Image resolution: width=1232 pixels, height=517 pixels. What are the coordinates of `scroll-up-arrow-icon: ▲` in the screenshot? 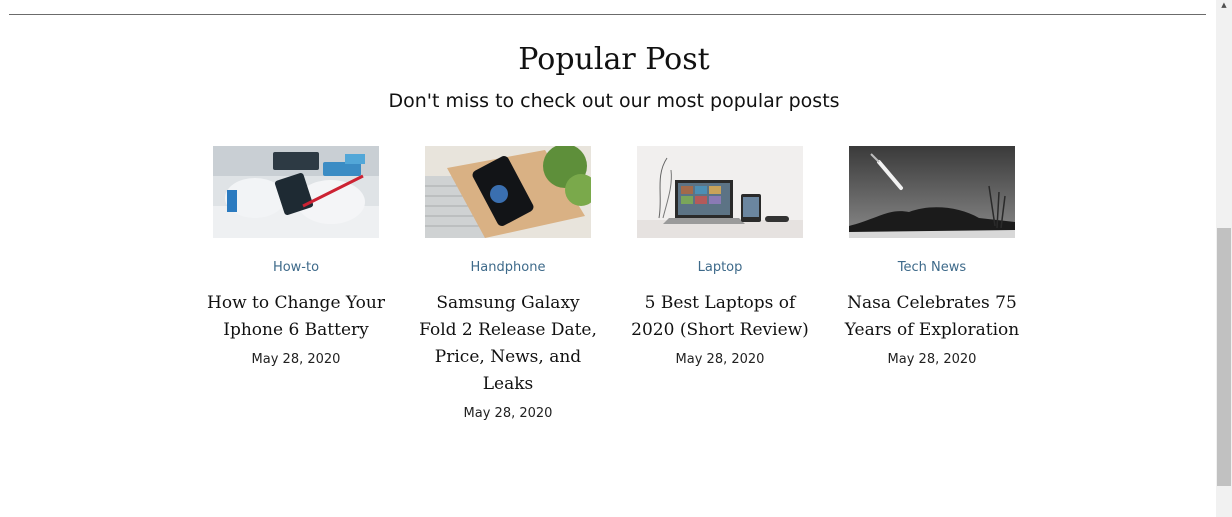 It's located at (1224, 5).